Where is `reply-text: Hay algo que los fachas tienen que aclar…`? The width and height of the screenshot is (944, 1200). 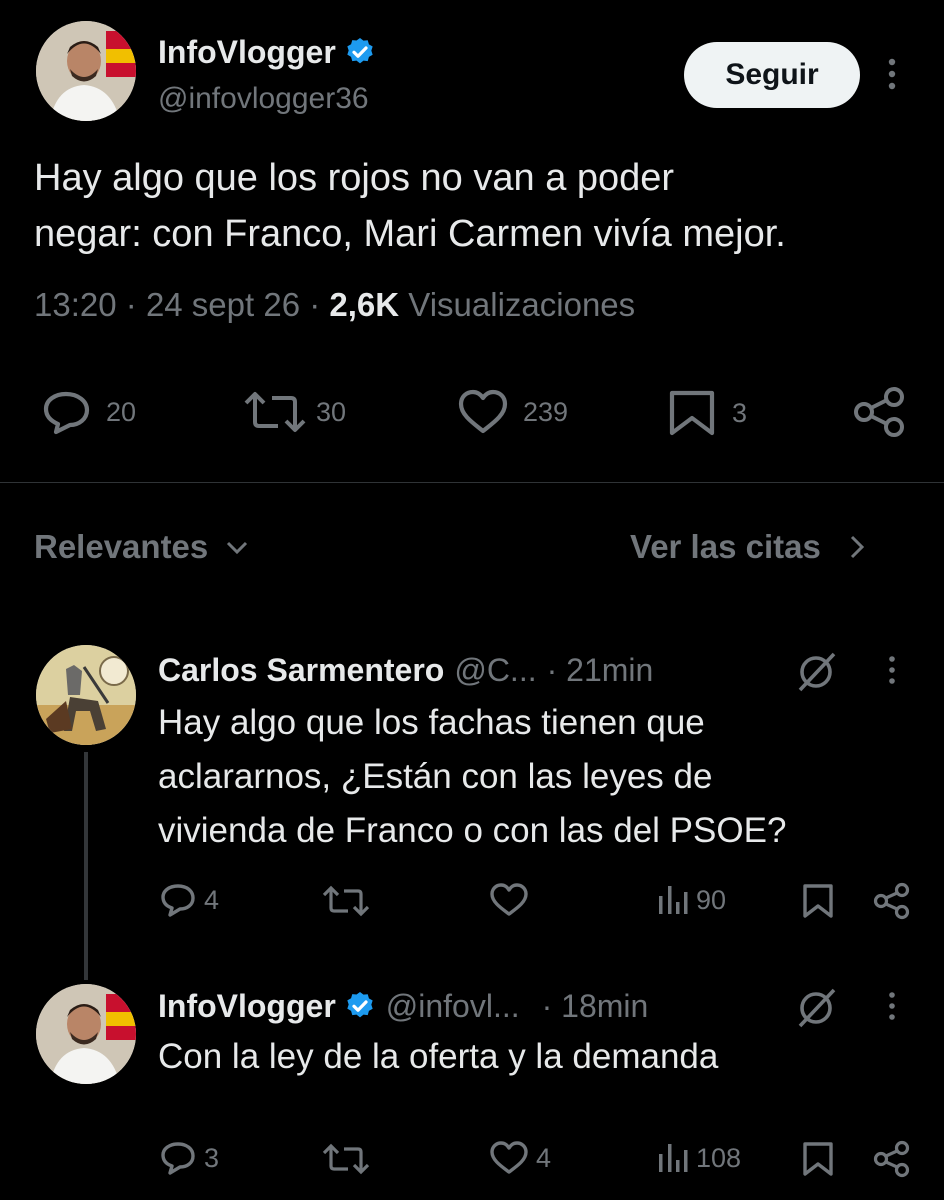
reply-text: Hay algo que los fachas tienen que aclar… is located at coordinates (472, 777).